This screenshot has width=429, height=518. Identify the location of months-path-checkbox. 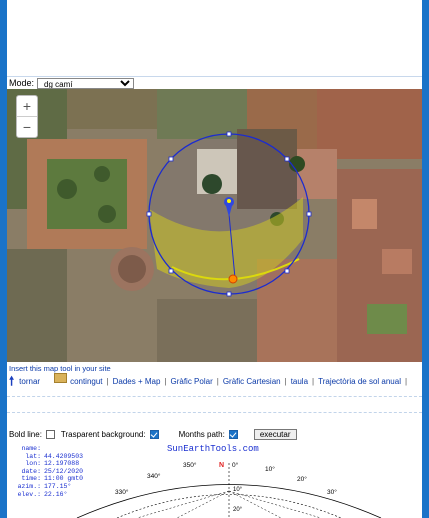
(233, 434).